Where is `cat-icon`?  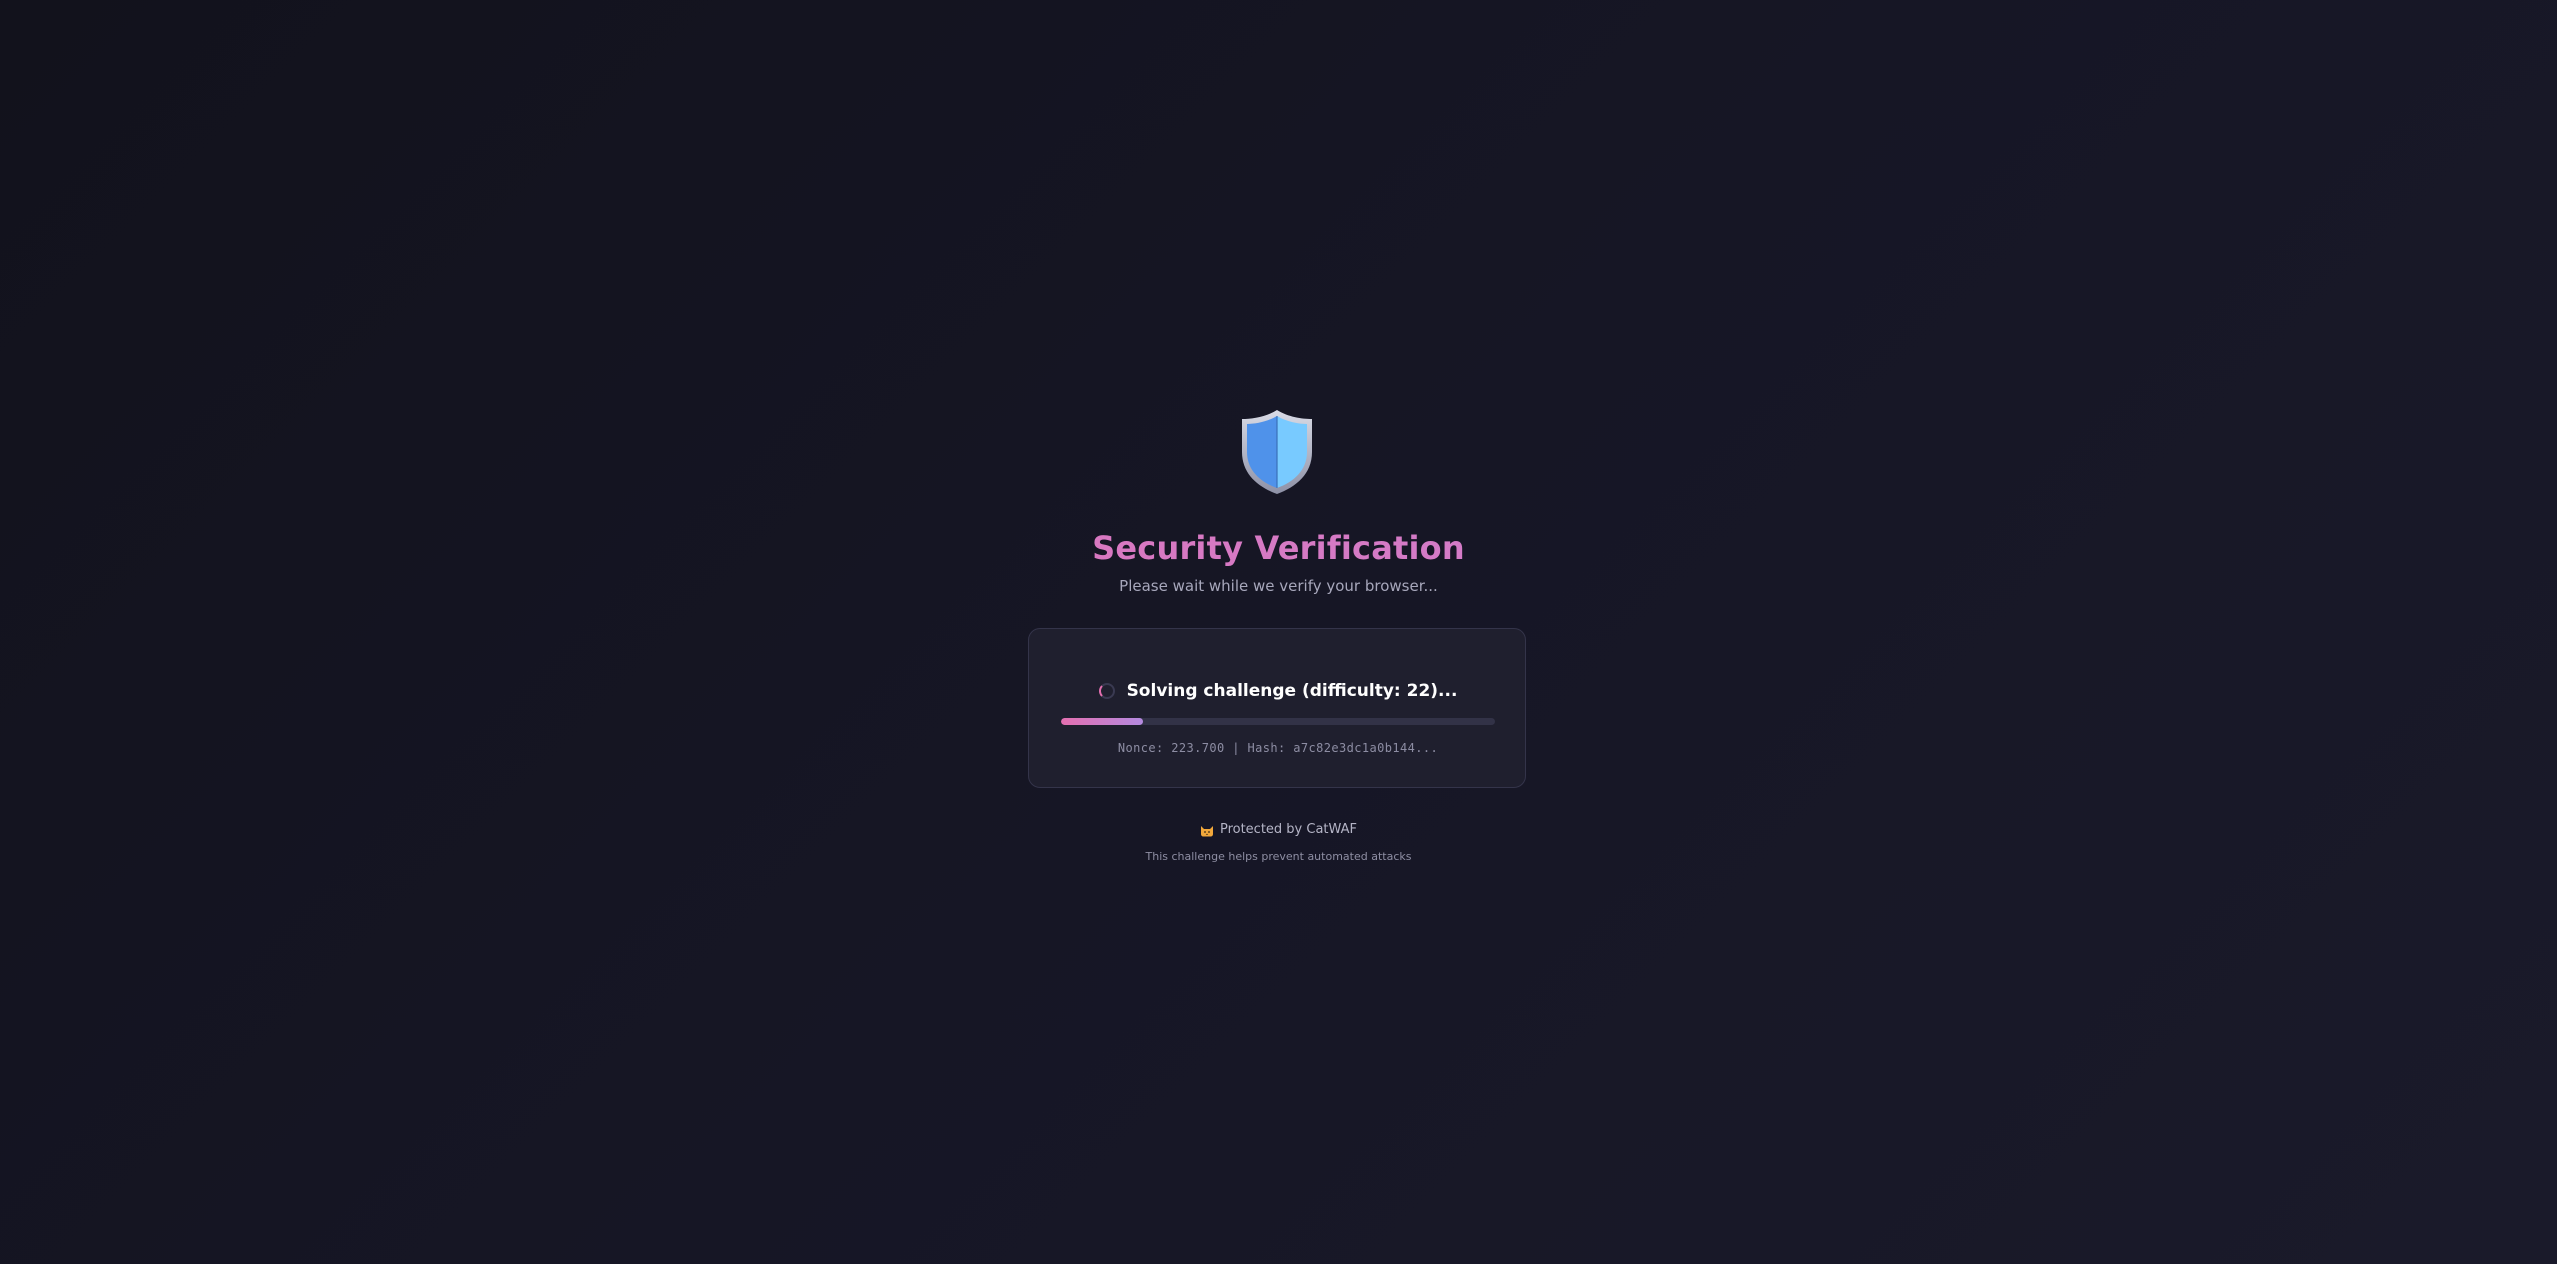
cat-icon is located at coordinates (1206, 830).